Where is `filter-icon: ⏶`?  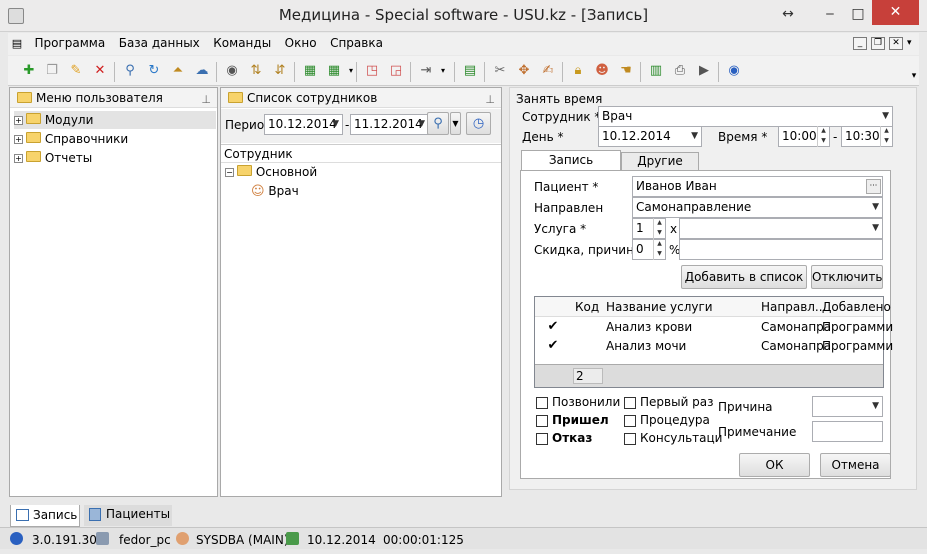
filter-icon: ⏶ is located at coordinates (178, 71).